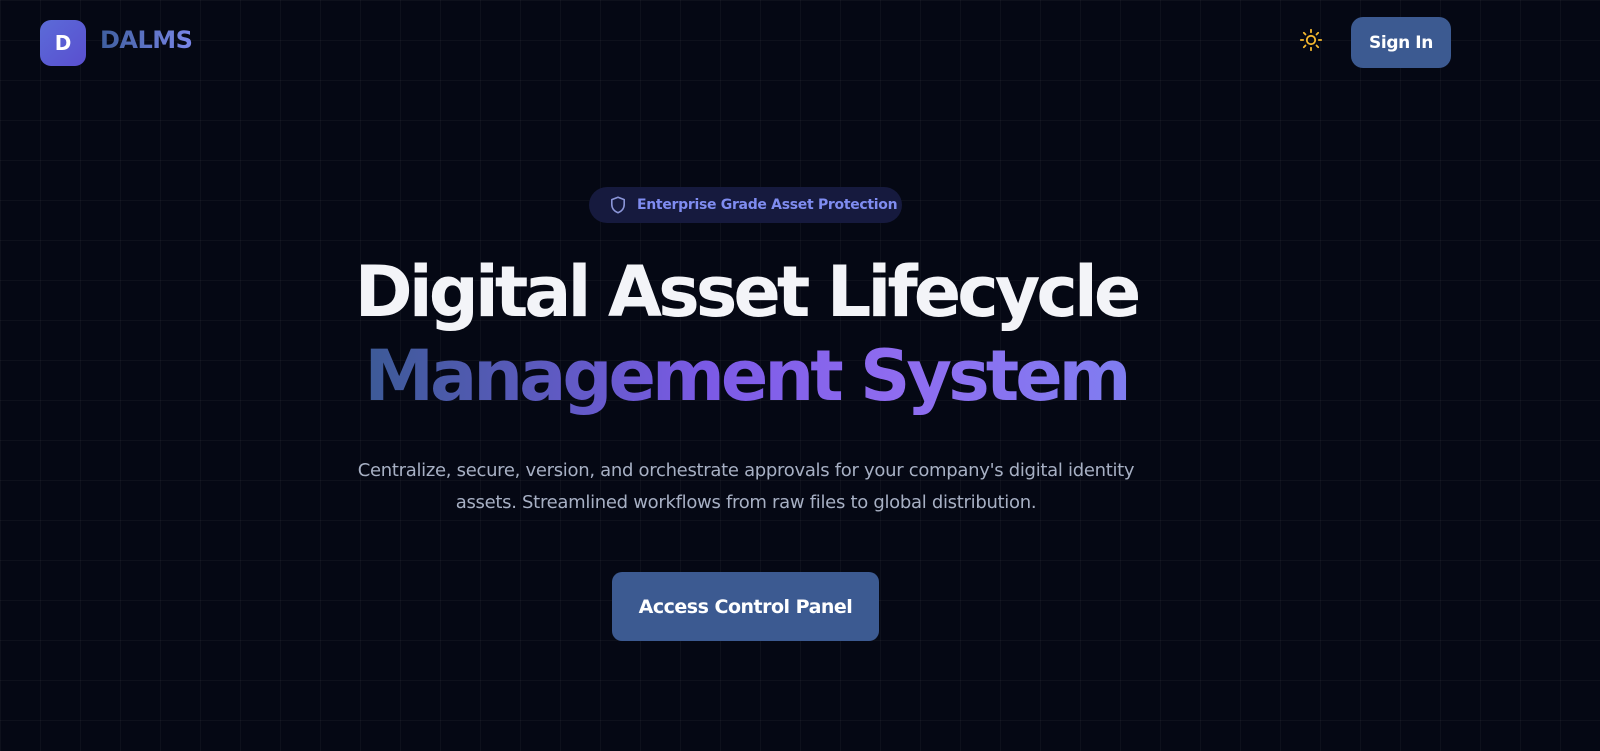 The height and width of the screenshot is (751, 1600). Describe the element at coordinates (748, 292) in the screenshot. I see `hero-title-line1: Digital Asset Lifecycle` at that location.